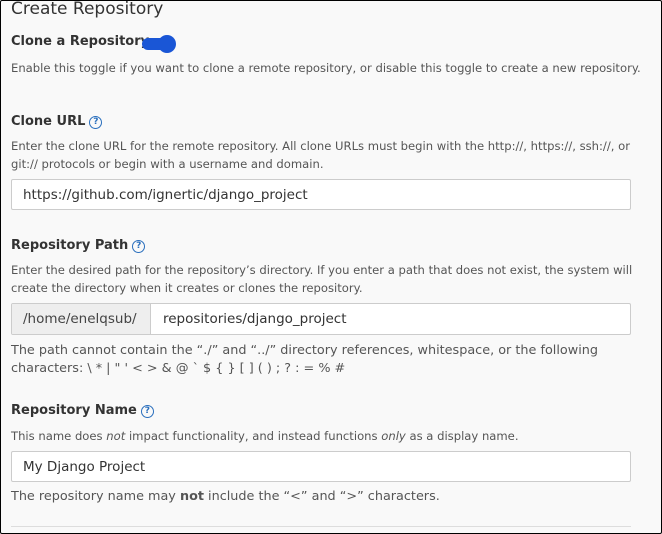  What do you see at coordinates (70, 245) in the screenshot?
I see `repository-path-label-text: Repository Path` at bounding box center [70, 245].